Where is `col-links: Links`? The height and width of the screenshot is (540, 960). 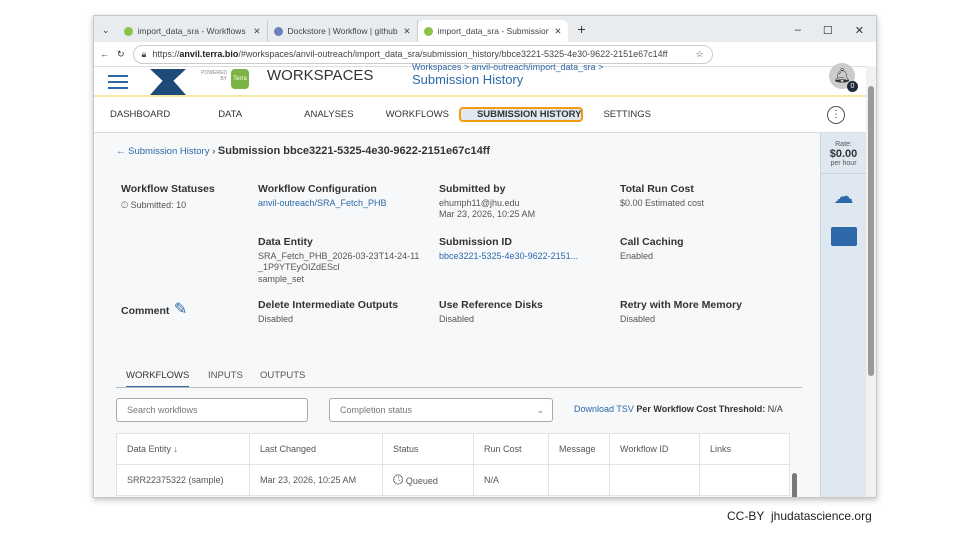 col-links: Links is located at coordinates (744, 449).